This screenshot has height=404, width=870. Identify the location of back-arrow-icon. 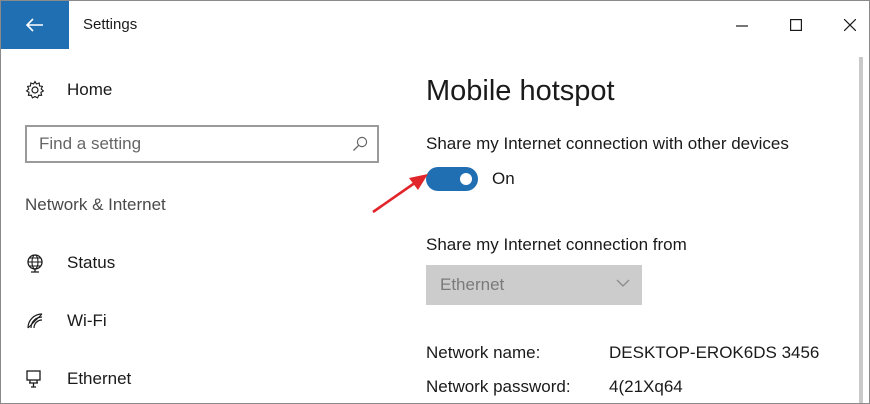
(34, 25).